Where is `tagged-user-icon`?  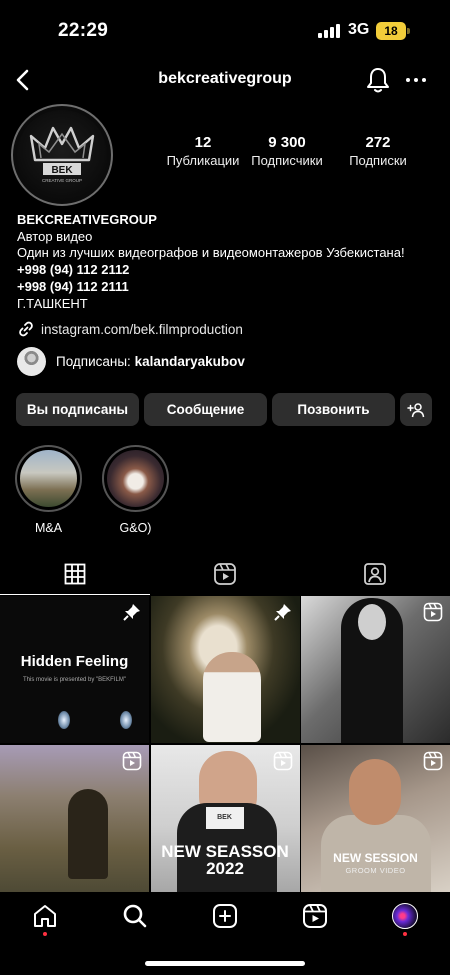 tagged-user-icon is located at coordinates (375, 574).